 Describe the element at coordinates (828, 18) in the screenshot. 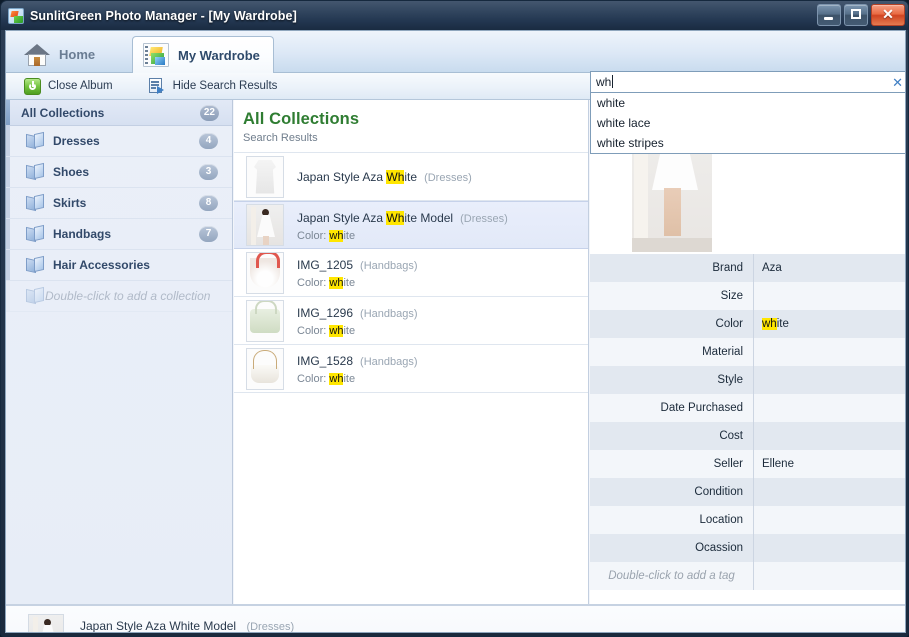

I see `minimize-icon` at that location.